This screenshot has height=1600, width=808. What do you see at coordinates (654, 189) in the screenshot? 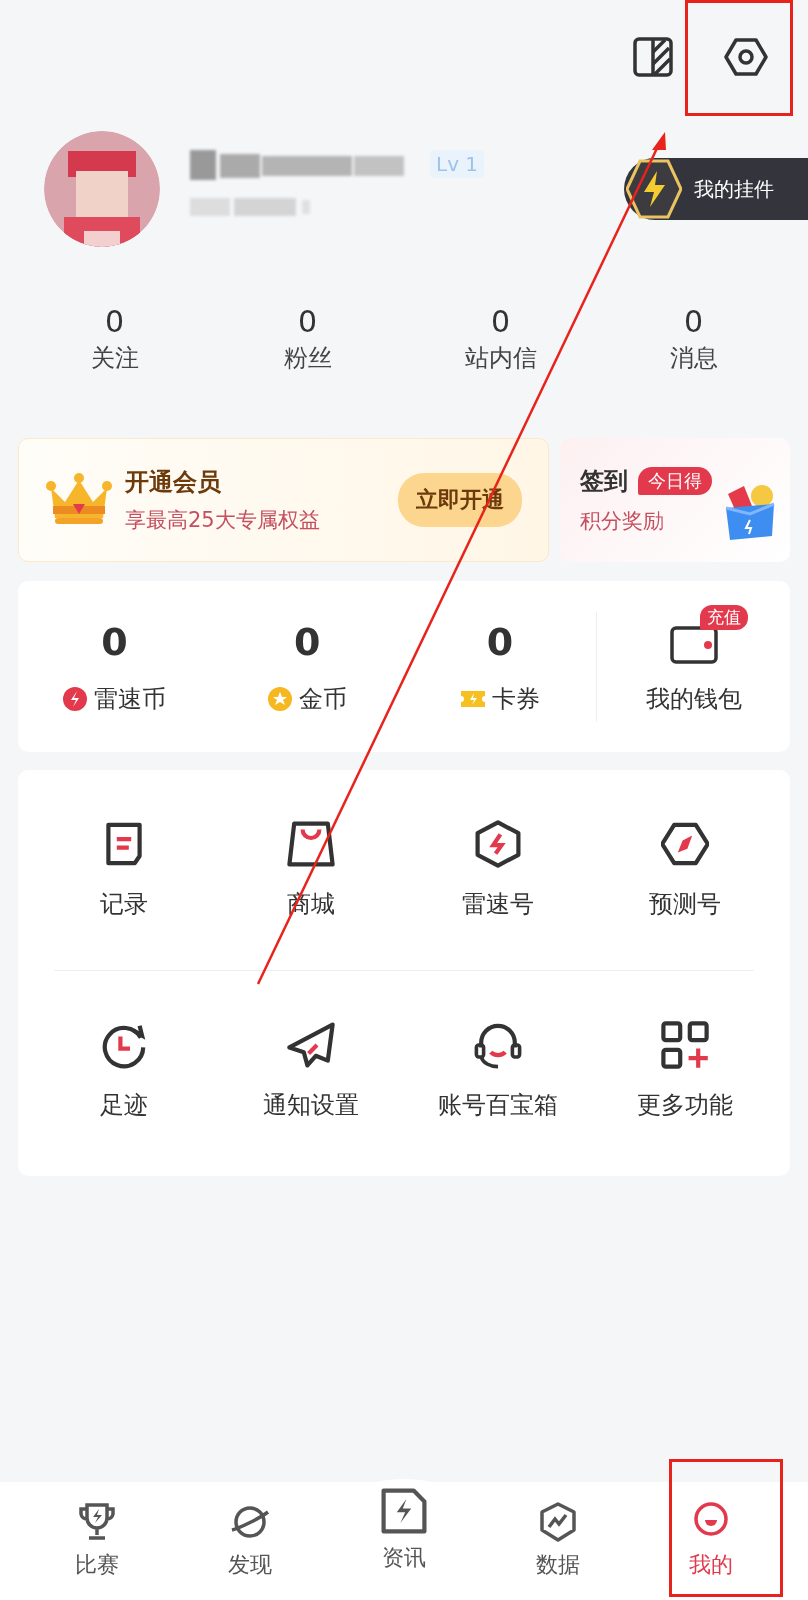
I see `lightning-icon` at bounding box center [654, 189].